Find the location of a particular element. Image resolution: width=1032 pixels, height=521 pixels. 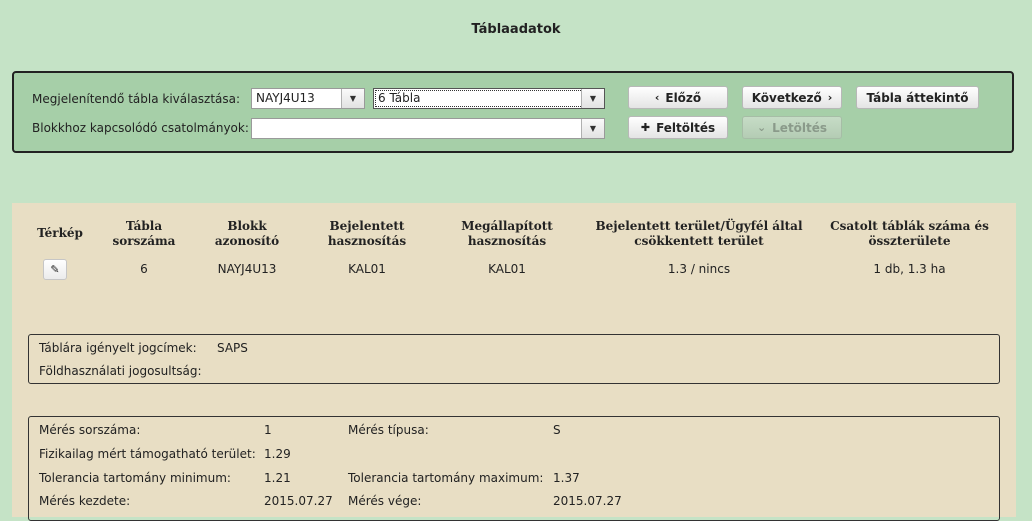

next-button: Következő › is located at coordinates (792, 97).